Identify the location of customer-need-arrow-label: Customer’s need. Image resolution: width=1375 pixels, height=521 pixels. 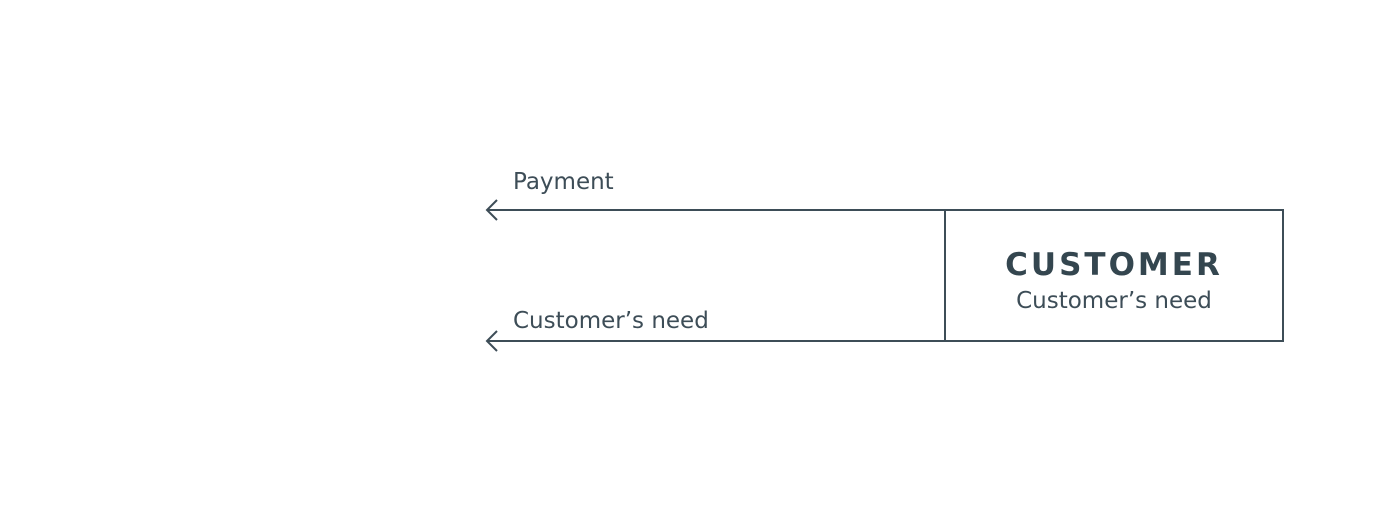
(611, 321).